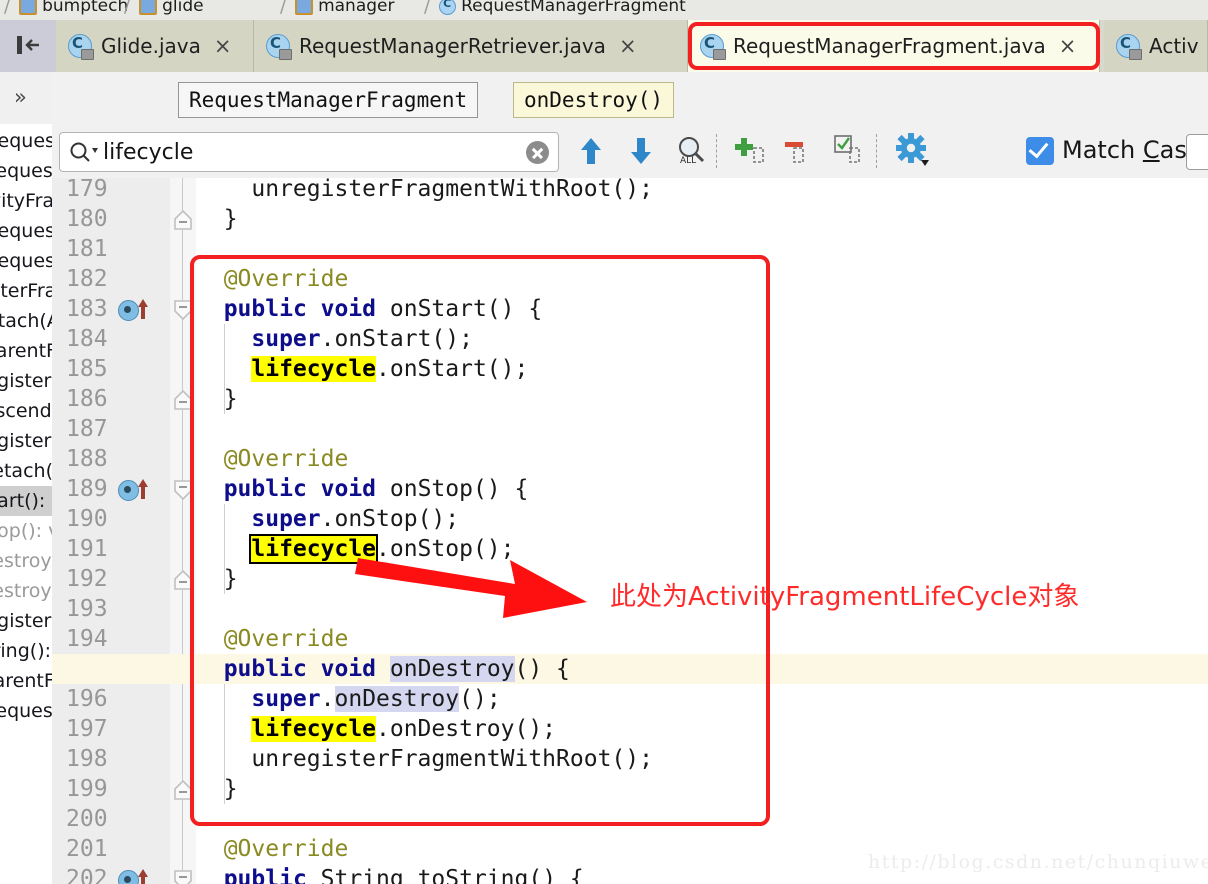  What do you see at coordinates (87, 849) in the screenshot?
I see `line-number: 201` at bounding box center [87, 849].